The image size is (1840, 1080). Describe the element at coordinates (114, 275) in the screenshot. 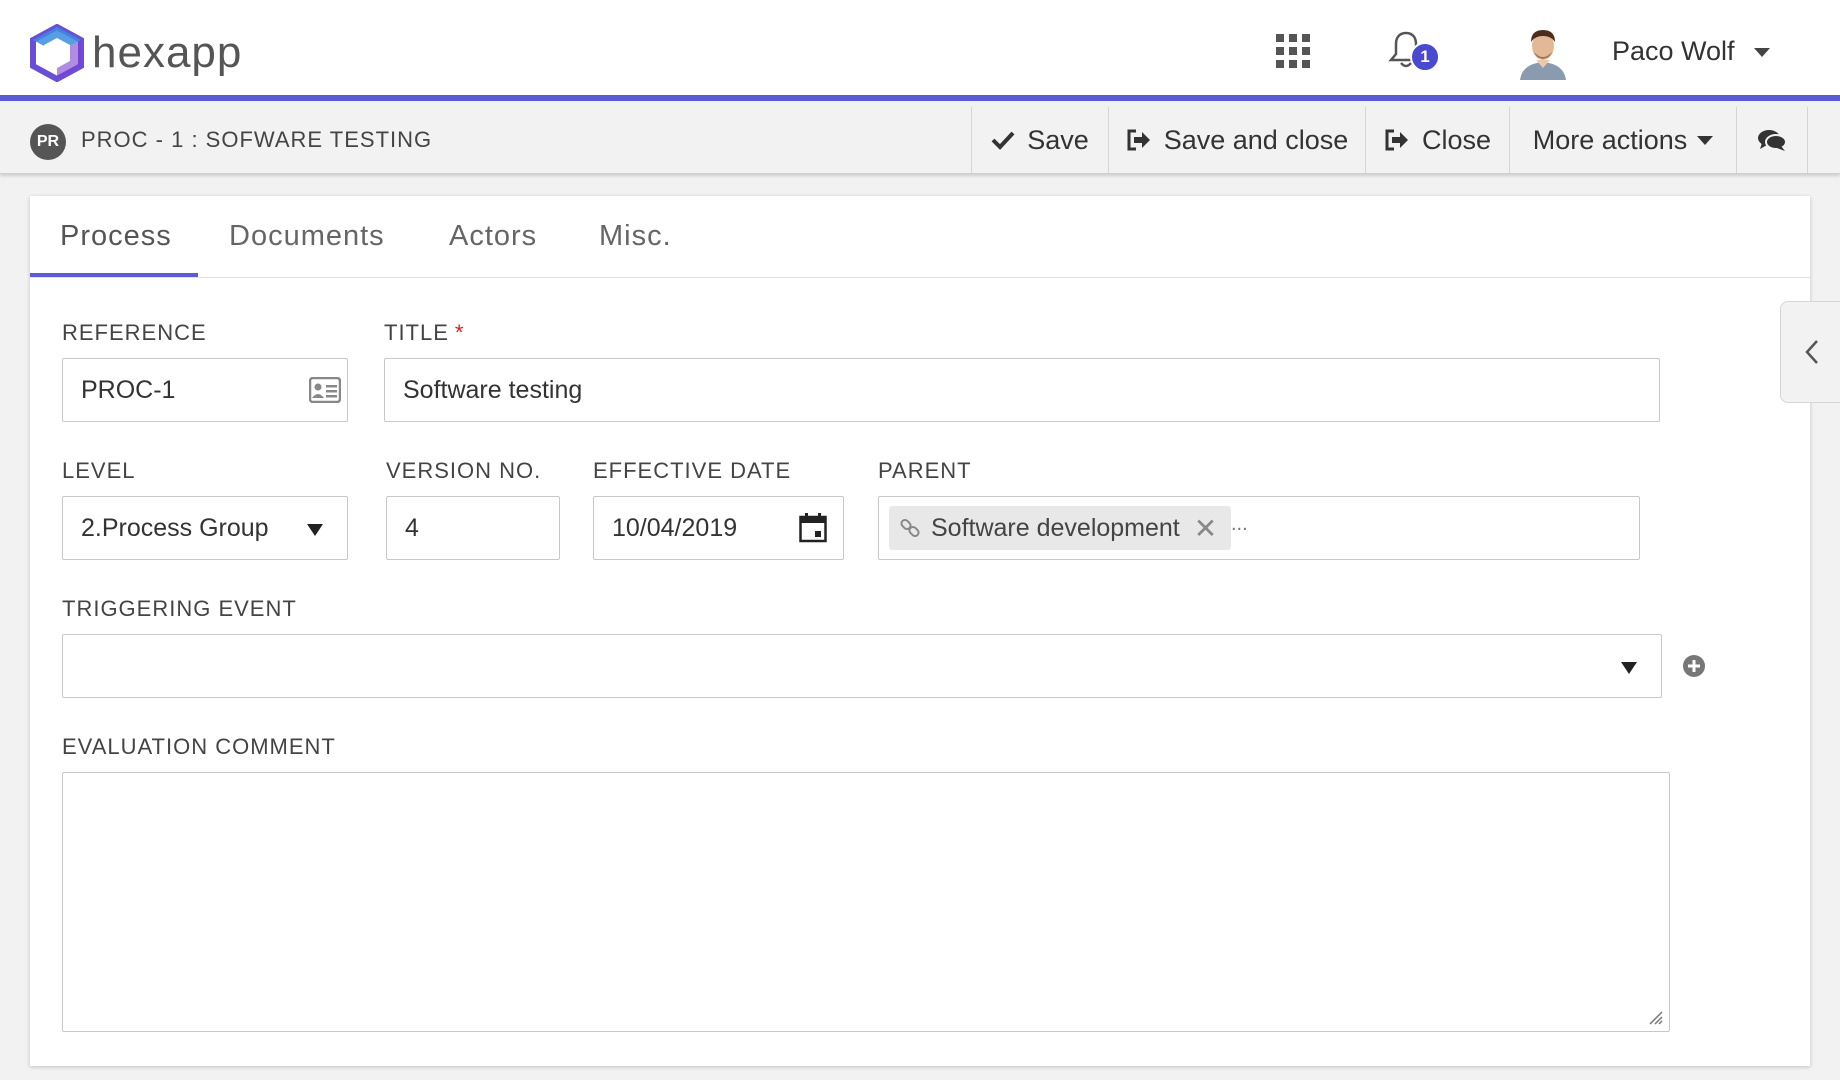

I see `active-tab-indicator` at that location.